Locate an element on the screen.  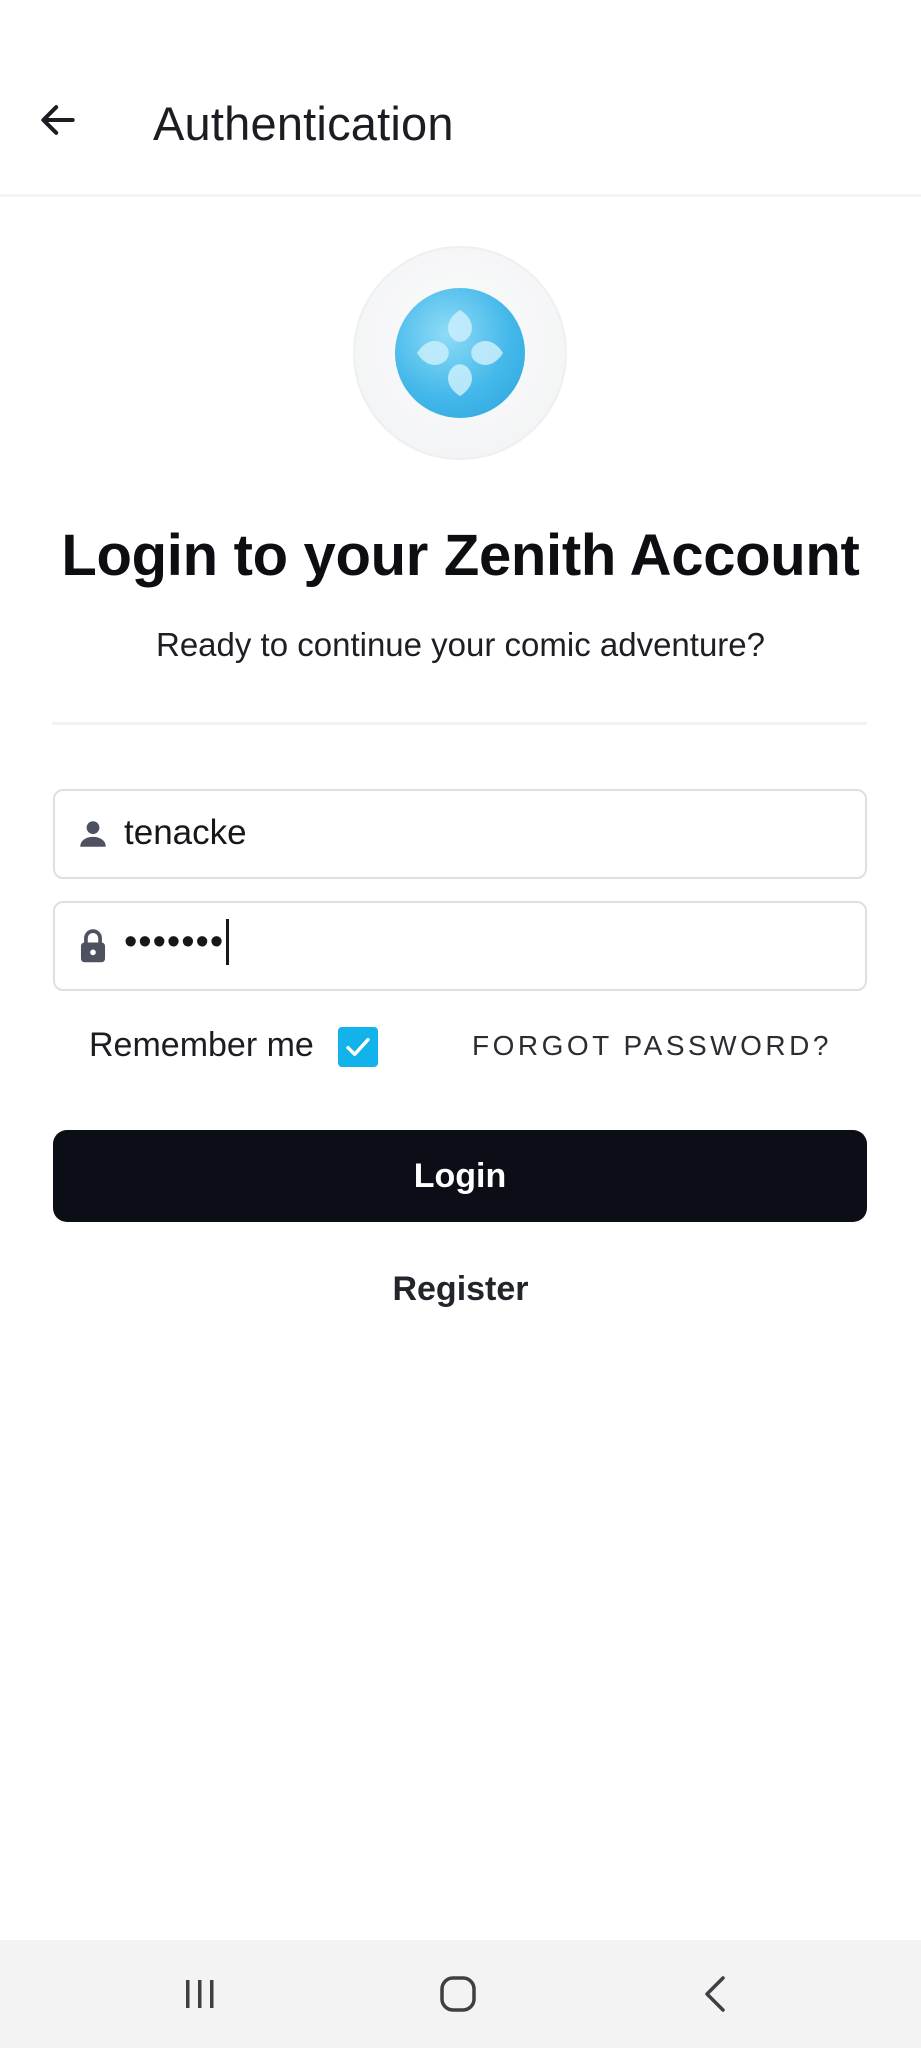
register-button: Register is located at coordinates (460, 1289).